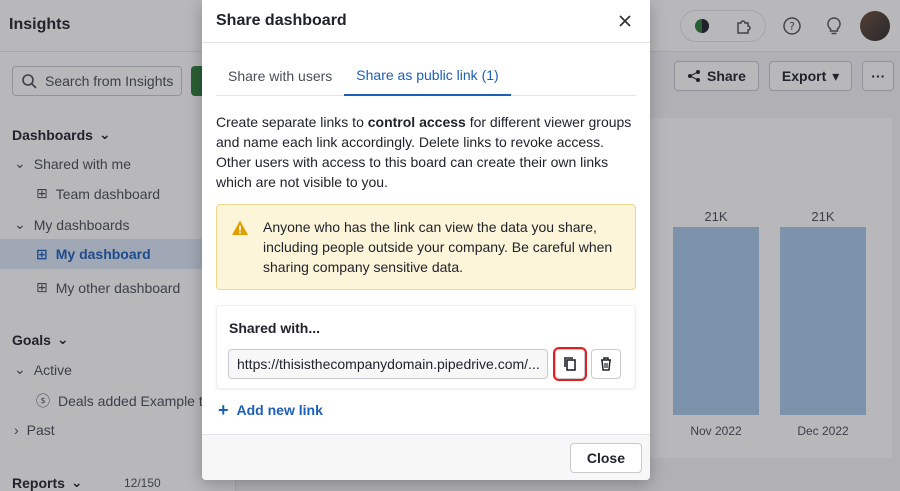  Describe the element at coordinates (426, 457) in the screenshot. I see `modal-footer: Close` at that location.